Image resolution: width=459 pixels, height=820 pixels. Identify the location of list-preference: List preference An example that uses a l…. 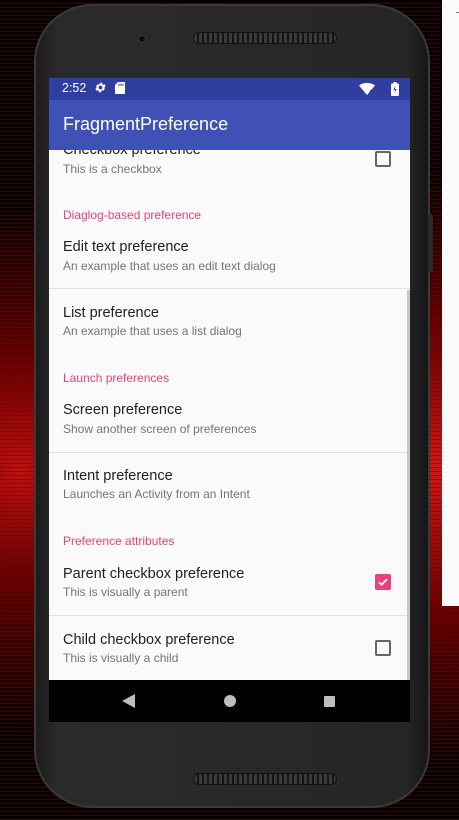
(229, 321).